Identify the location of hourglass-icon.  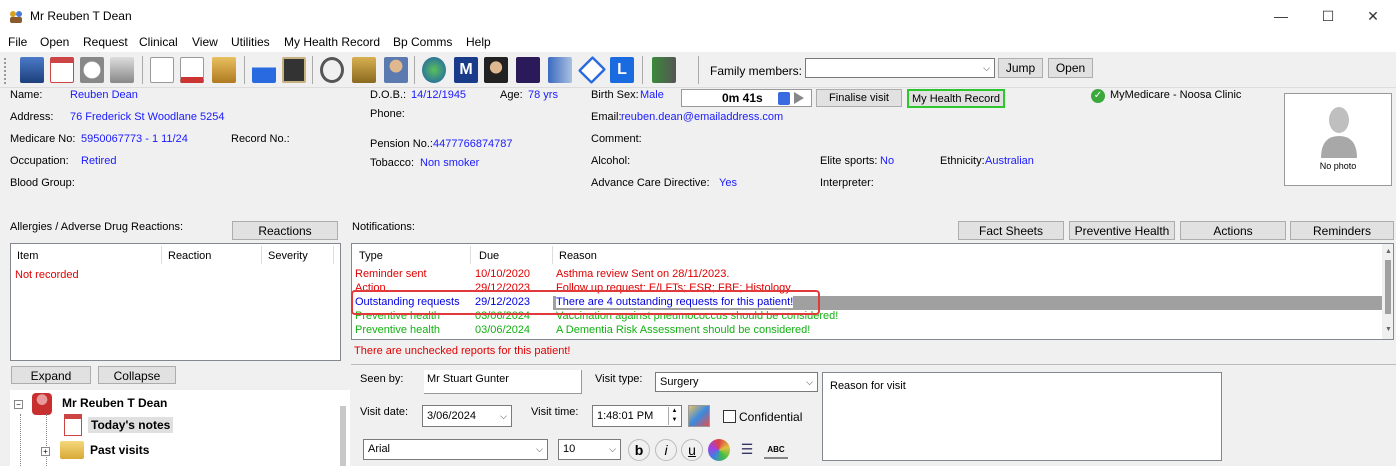
(224, 70).